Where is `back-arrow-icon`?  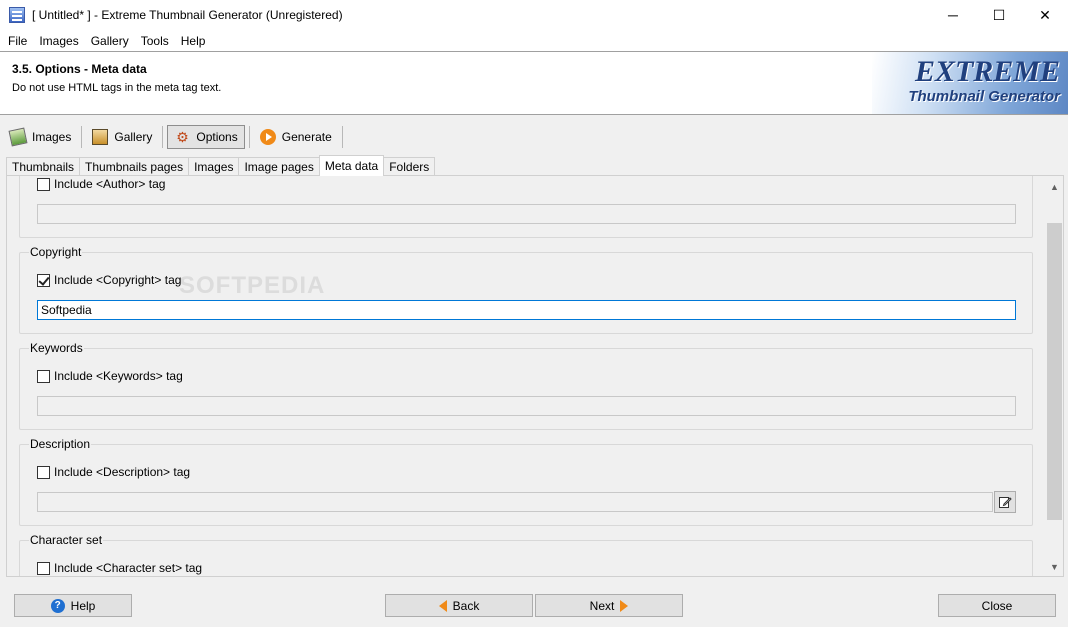 back-arrow-icon is located at coordinates (442, 605).